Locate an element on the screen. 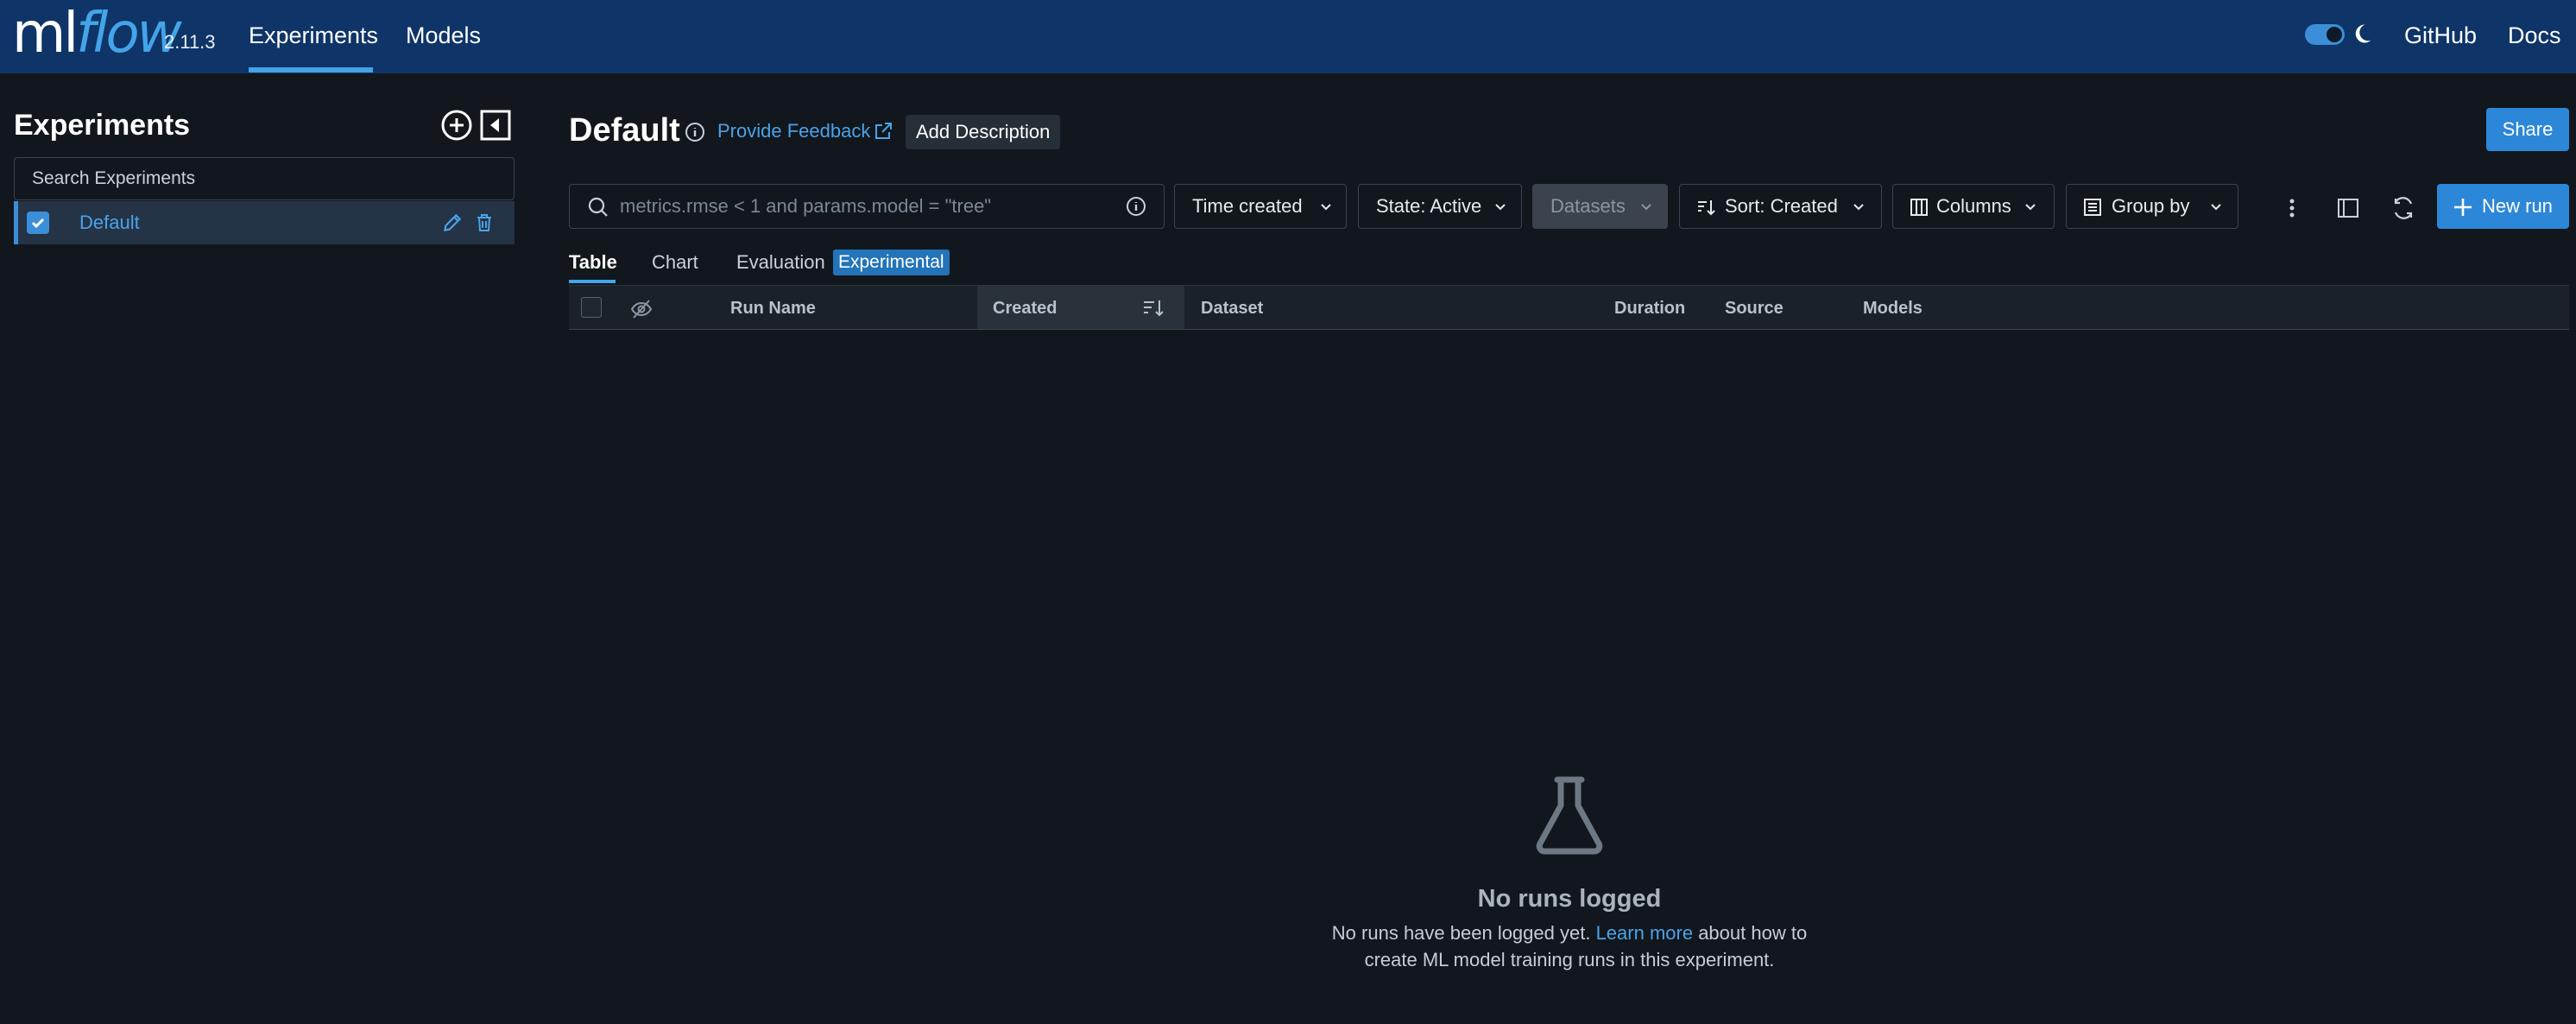 The width and height of the screenshot is (2576, 1024). group-icon is located at coordinates (2092, 207).